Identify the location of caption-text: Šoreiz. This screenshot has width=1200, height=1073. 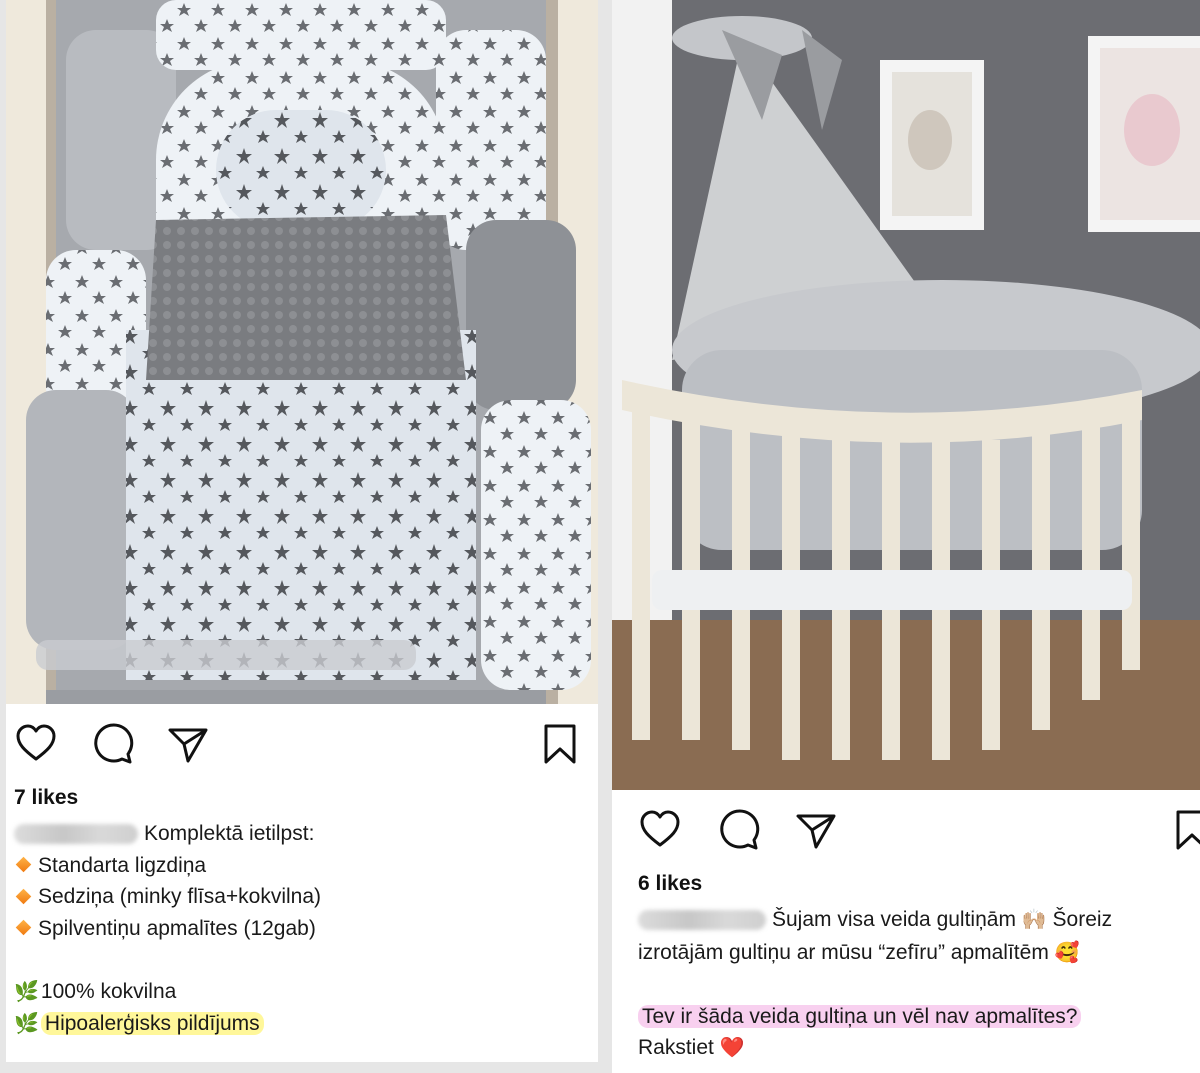
(1082, 919).